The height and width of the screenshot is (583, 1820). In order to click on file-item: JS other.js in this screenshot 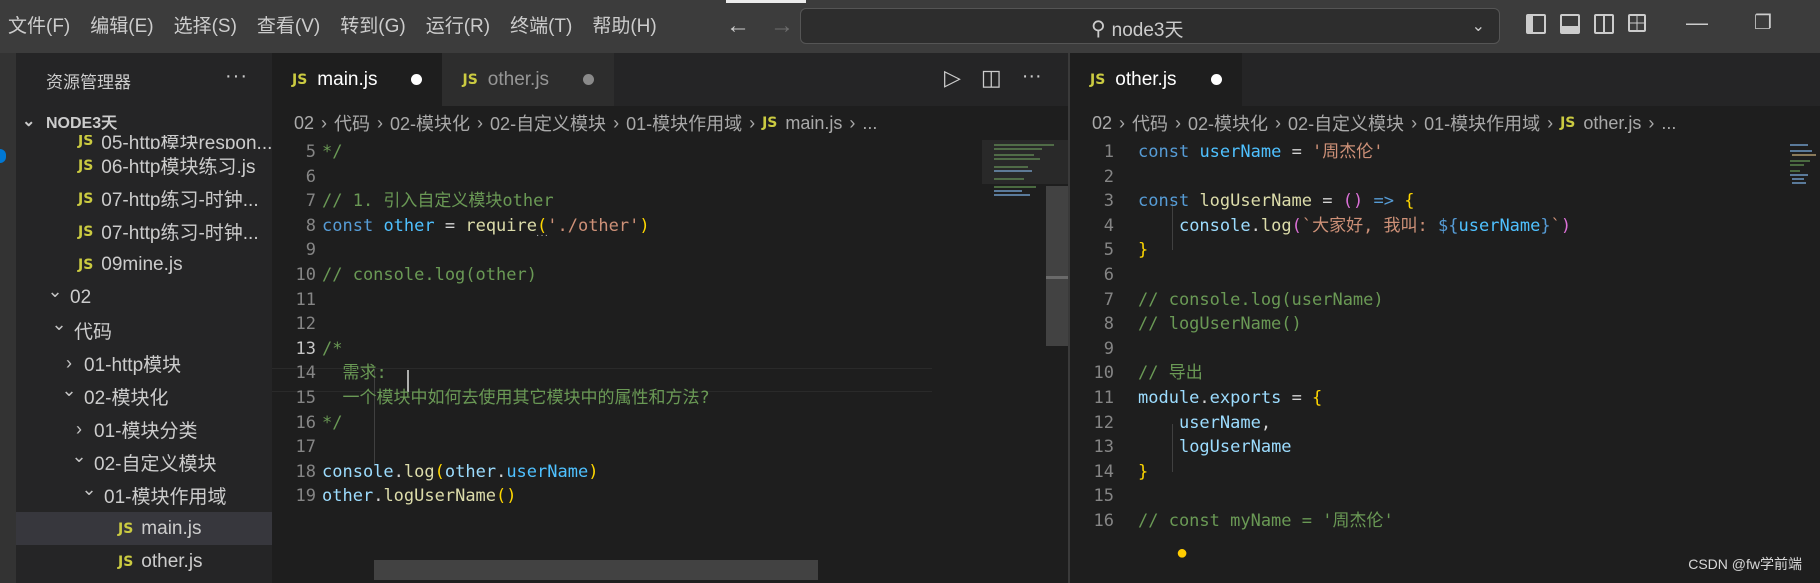, I will do `click(144, 561)`.